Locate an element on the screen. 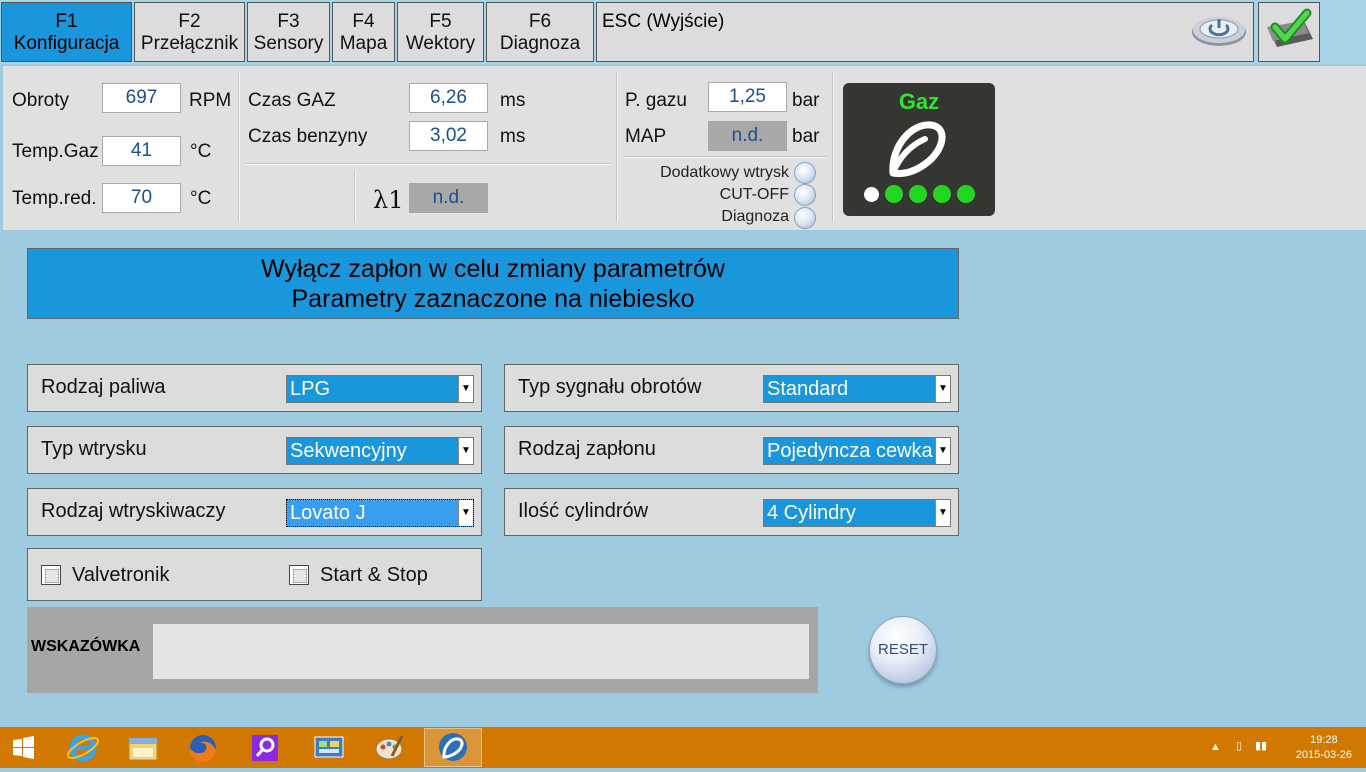 This screenshot has height=772, width=1366. obroty-value: 697 is located at coordinates (141, 98).